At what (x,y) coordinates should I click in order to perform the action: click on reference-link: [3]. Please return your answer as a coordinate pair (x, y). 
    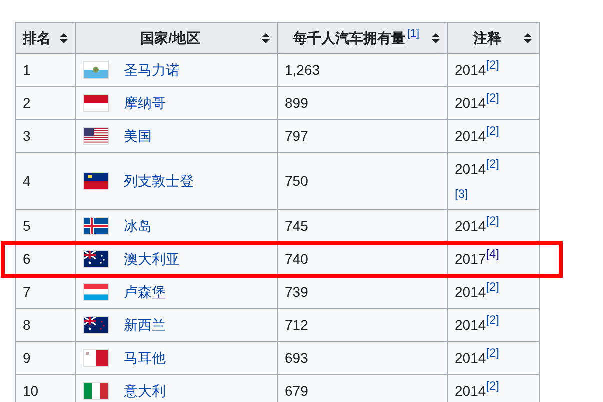
    Looking at the image, I should click on (461, 194).